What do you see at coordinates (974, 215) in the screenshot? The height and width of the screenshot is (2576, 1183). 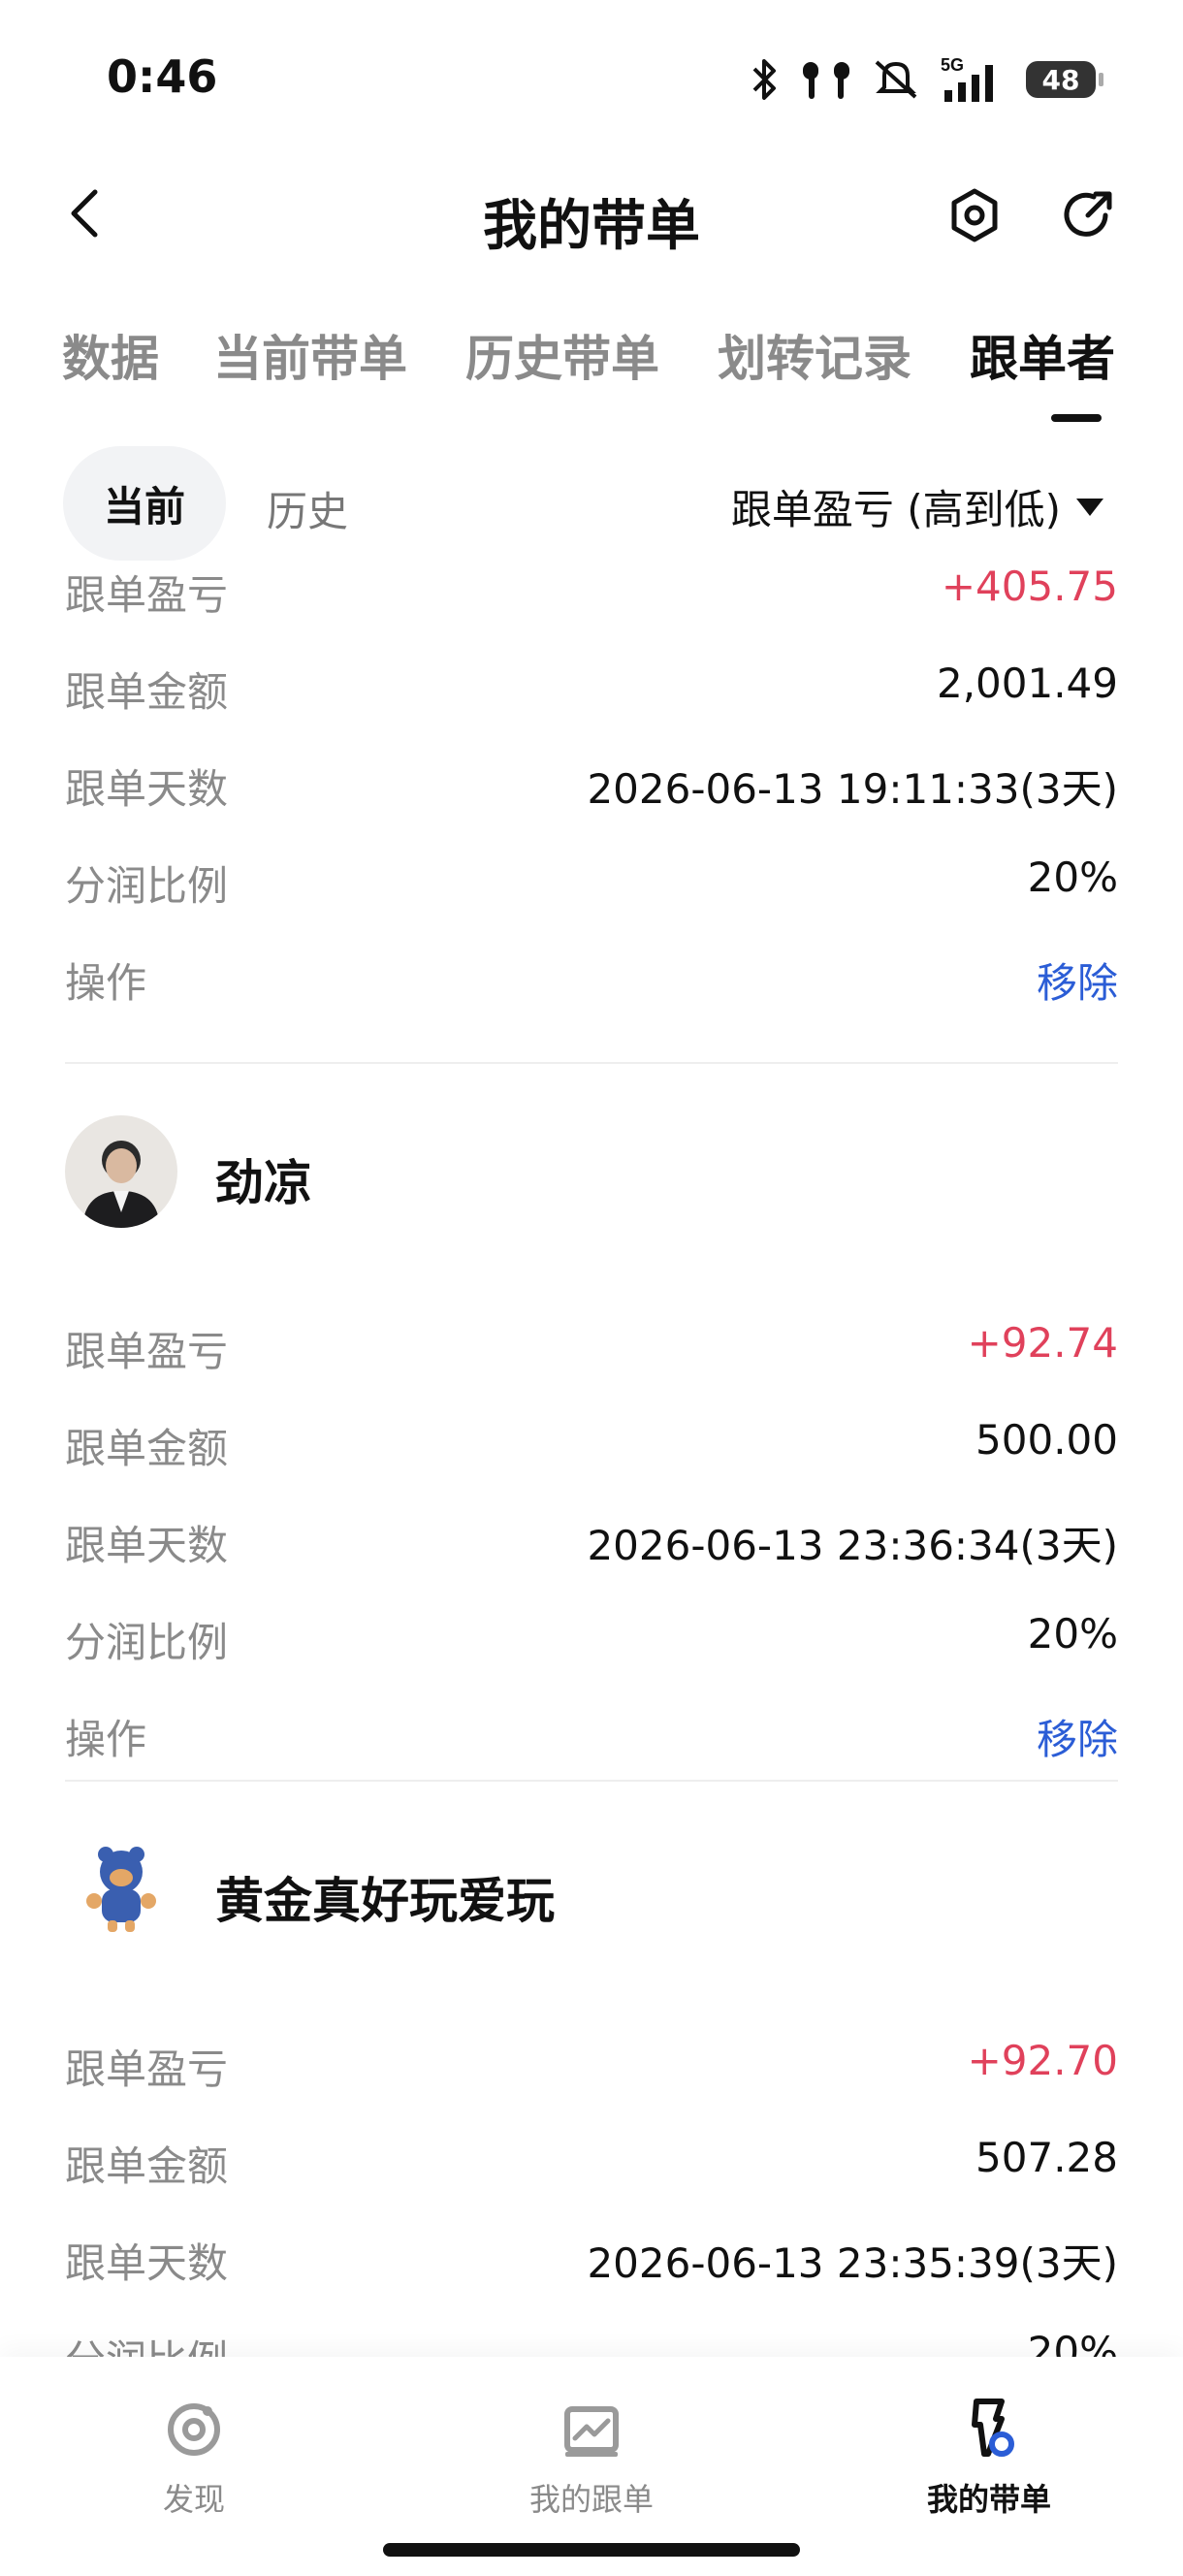 I see `settings-icon` at bounding box center [974, 215].